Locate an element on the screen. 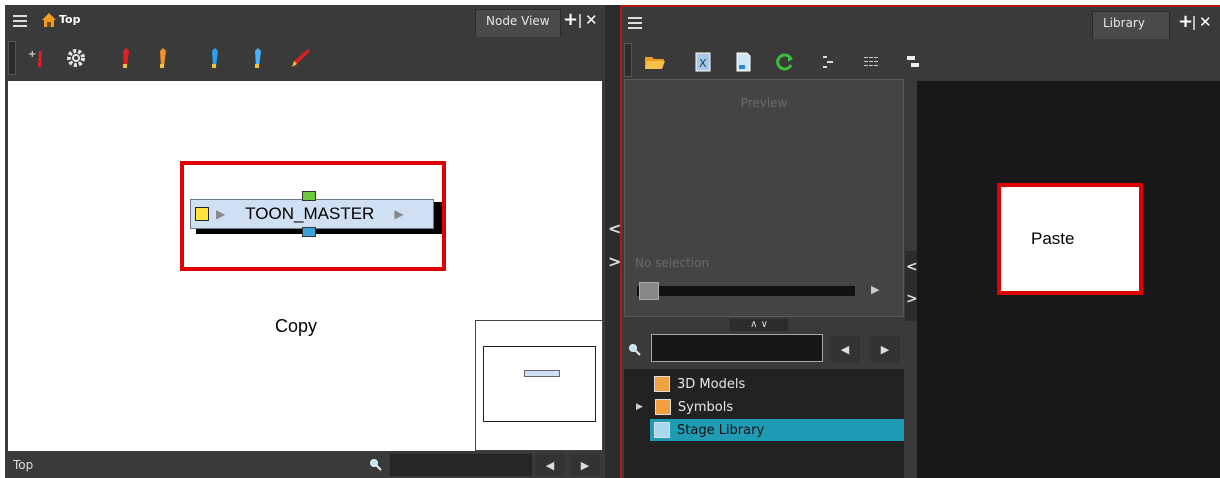 Image resolution: width=1220 pixels, height=478 pixels. preview-splitter-handle: ∧ ∨ is located at coordinates (759, 325).